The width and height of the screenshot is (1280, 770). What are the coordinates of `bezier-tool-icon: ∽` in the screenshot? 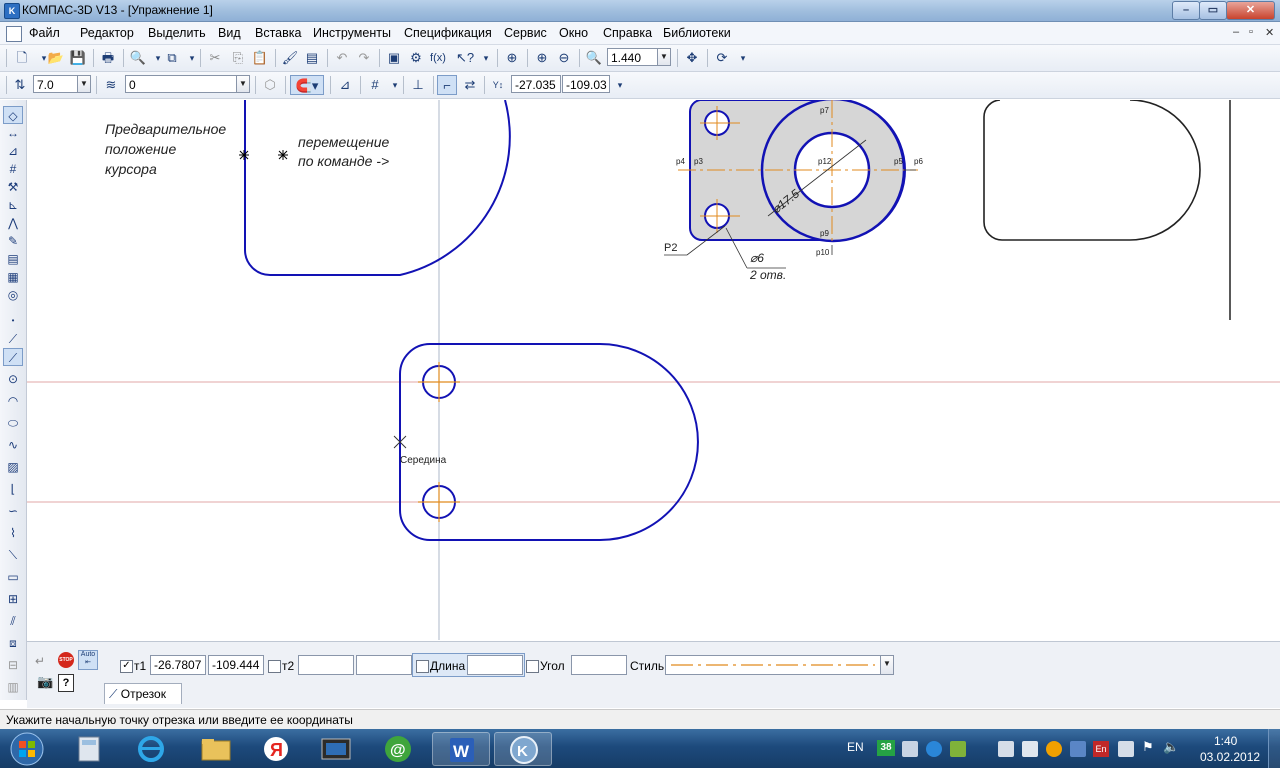 It's located at (13, 511).